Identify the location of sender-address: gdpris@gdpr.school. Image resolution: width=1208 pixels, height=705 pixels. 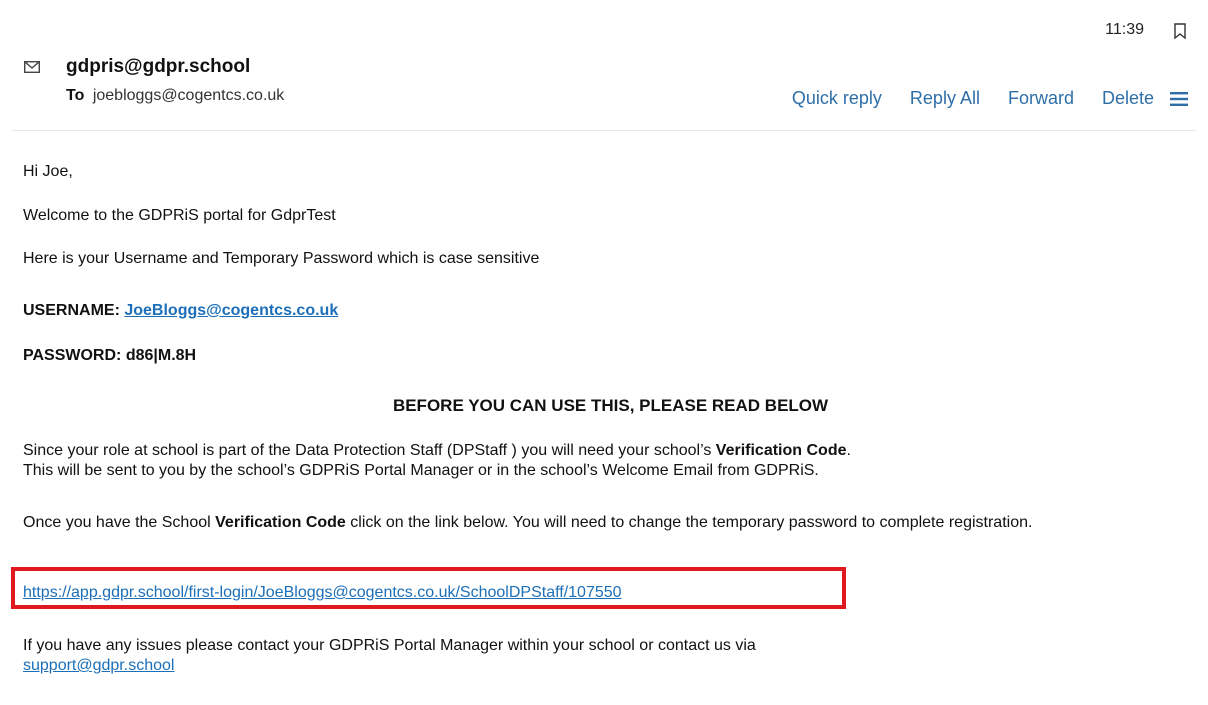
(158, 67).